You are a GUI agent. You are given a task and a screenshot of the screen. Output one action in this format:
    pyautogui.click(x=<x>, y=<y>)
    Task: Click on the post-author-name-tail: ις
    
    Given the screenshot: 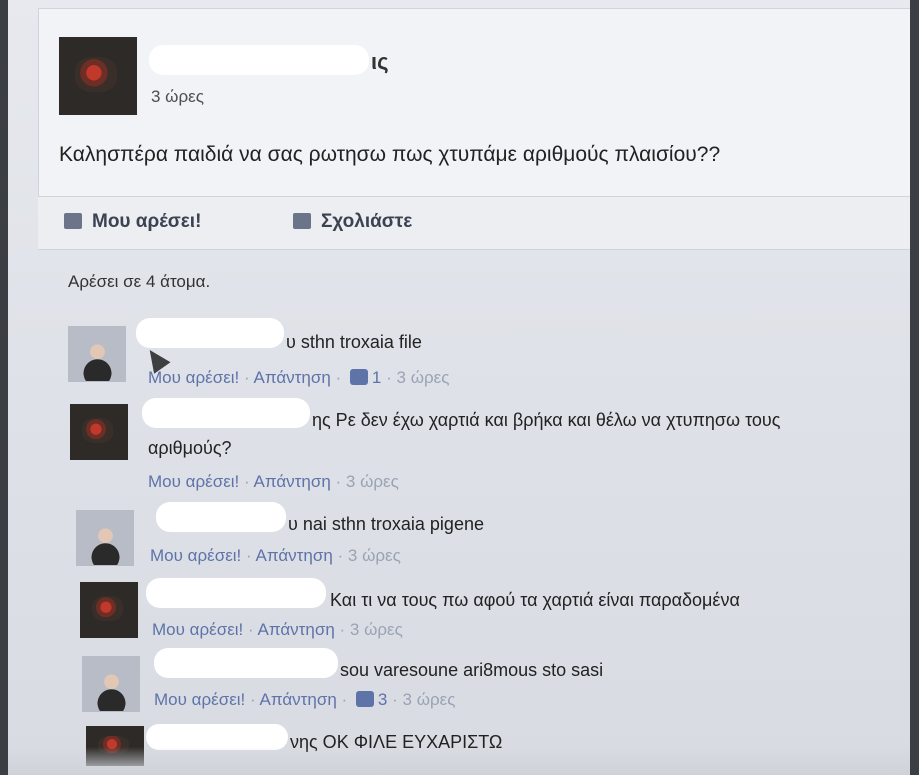 What is the action you would take?
    pyautogui.click(x=380, y=62)
    